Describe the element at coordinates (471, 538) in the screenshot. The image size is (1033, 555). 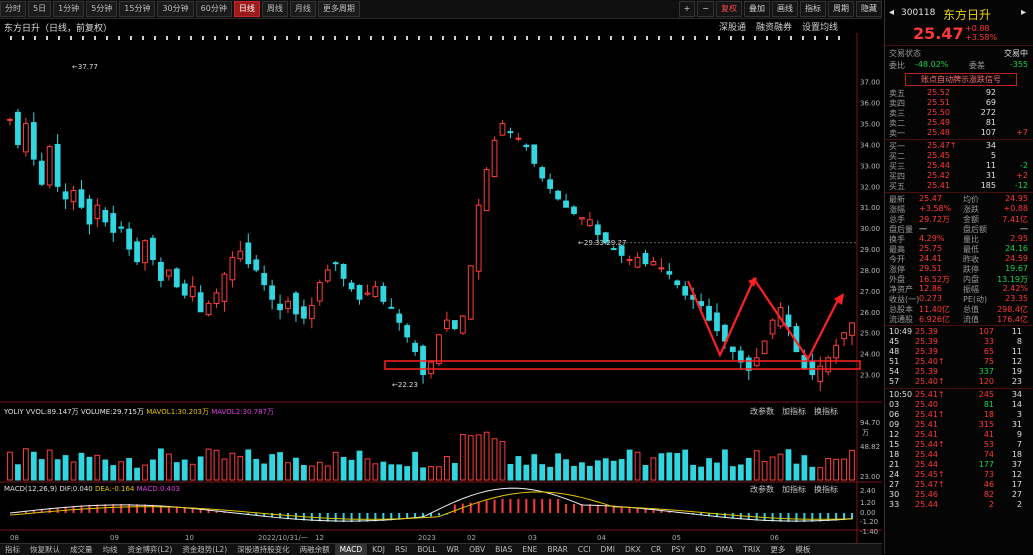
I see `date-tick: 02` at that location.